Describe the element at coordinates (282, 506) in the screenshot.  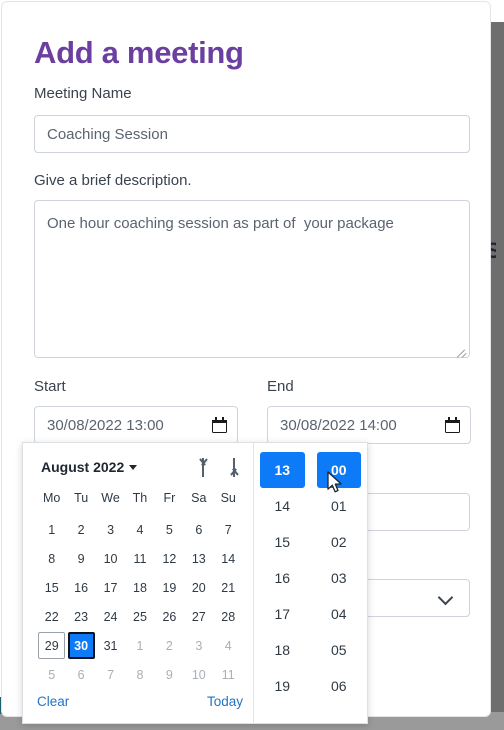
I see `hour-option: 14` at that location.